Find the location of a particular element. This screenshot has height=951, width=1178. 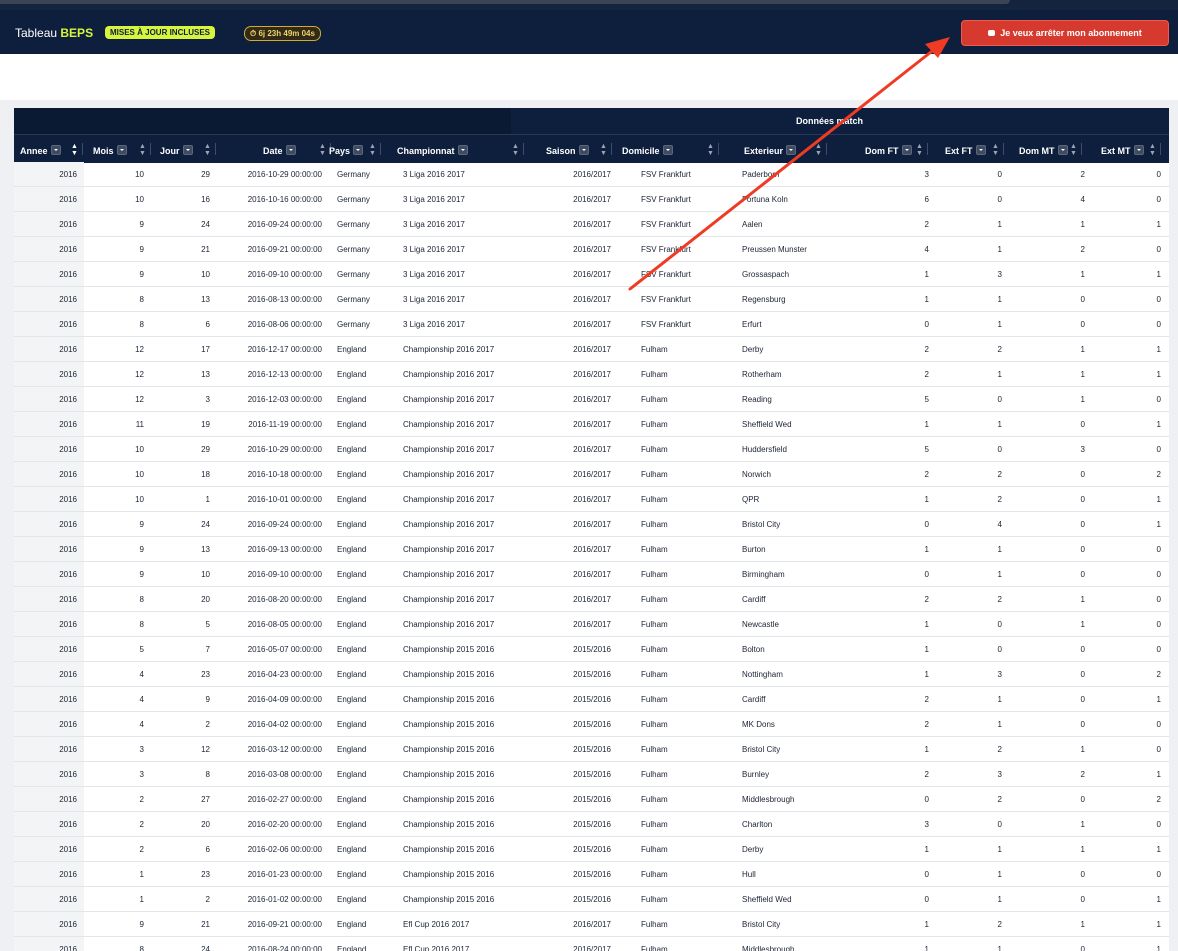

column-header-saison: Saison is located at coordinates (567, 150).